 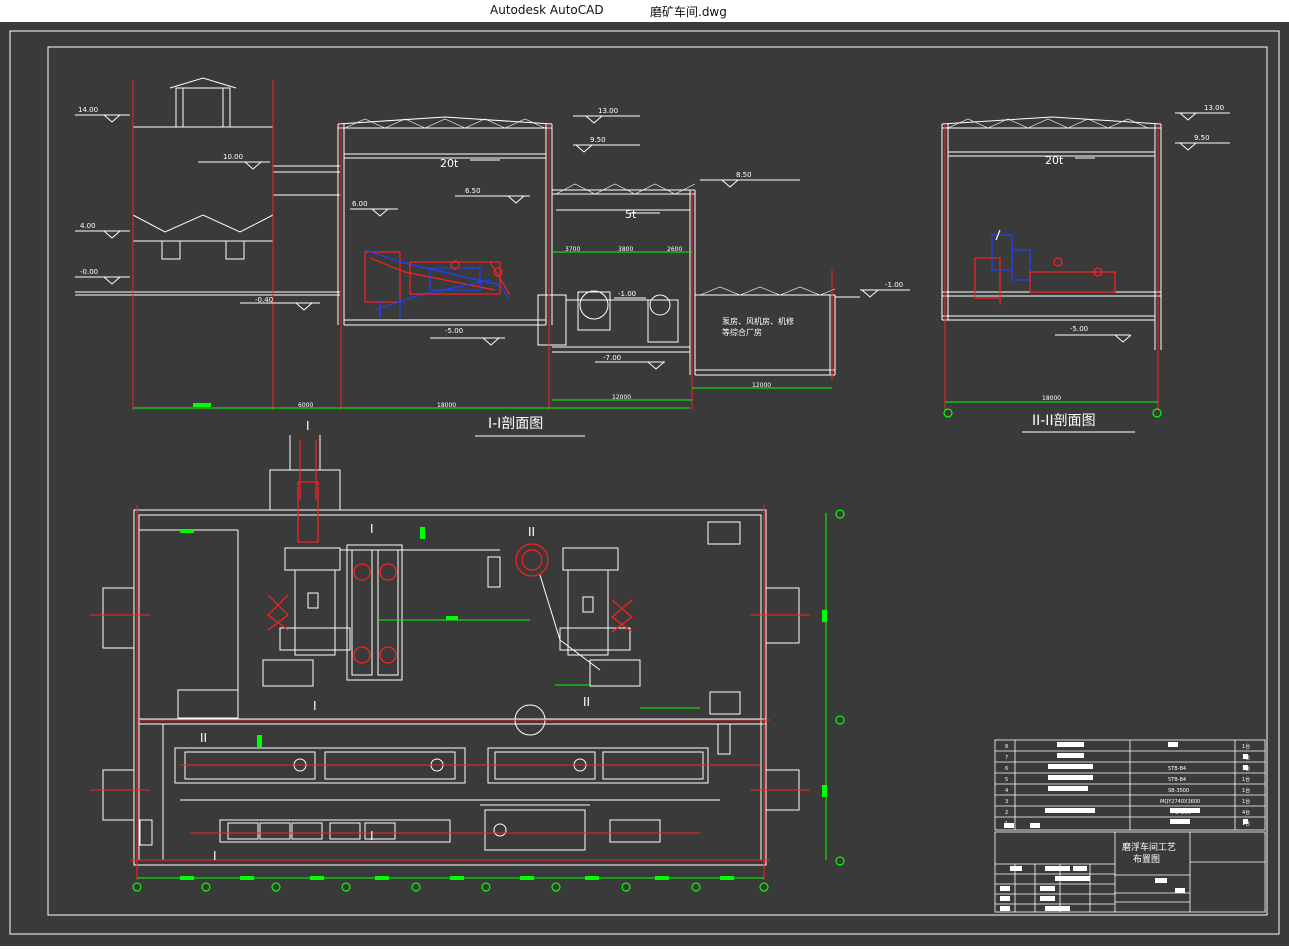 I want to click on dim-label: 3800, so click(x=625, y=249).